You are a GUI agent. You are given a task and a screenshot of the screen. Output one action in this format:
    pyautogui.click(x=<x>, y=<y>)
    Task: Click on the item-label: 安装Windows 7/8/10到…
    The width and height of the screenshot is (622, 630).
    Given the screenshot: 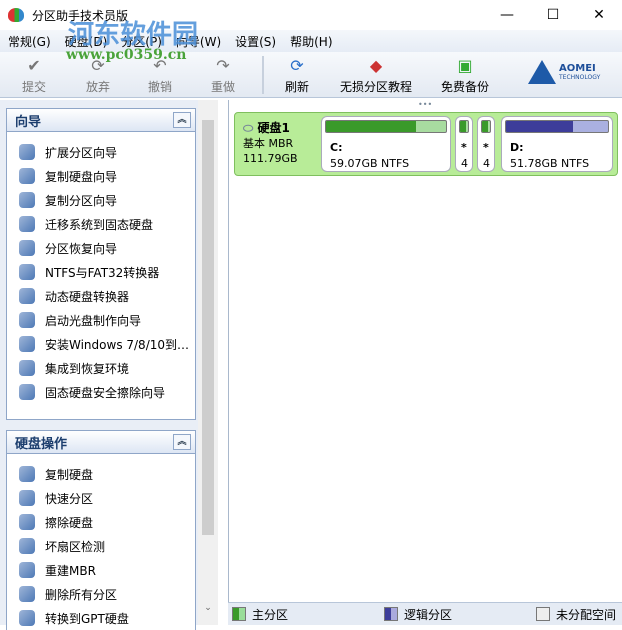 What is the action you would take?
    pyautogui.click(x=117, y=344)
    